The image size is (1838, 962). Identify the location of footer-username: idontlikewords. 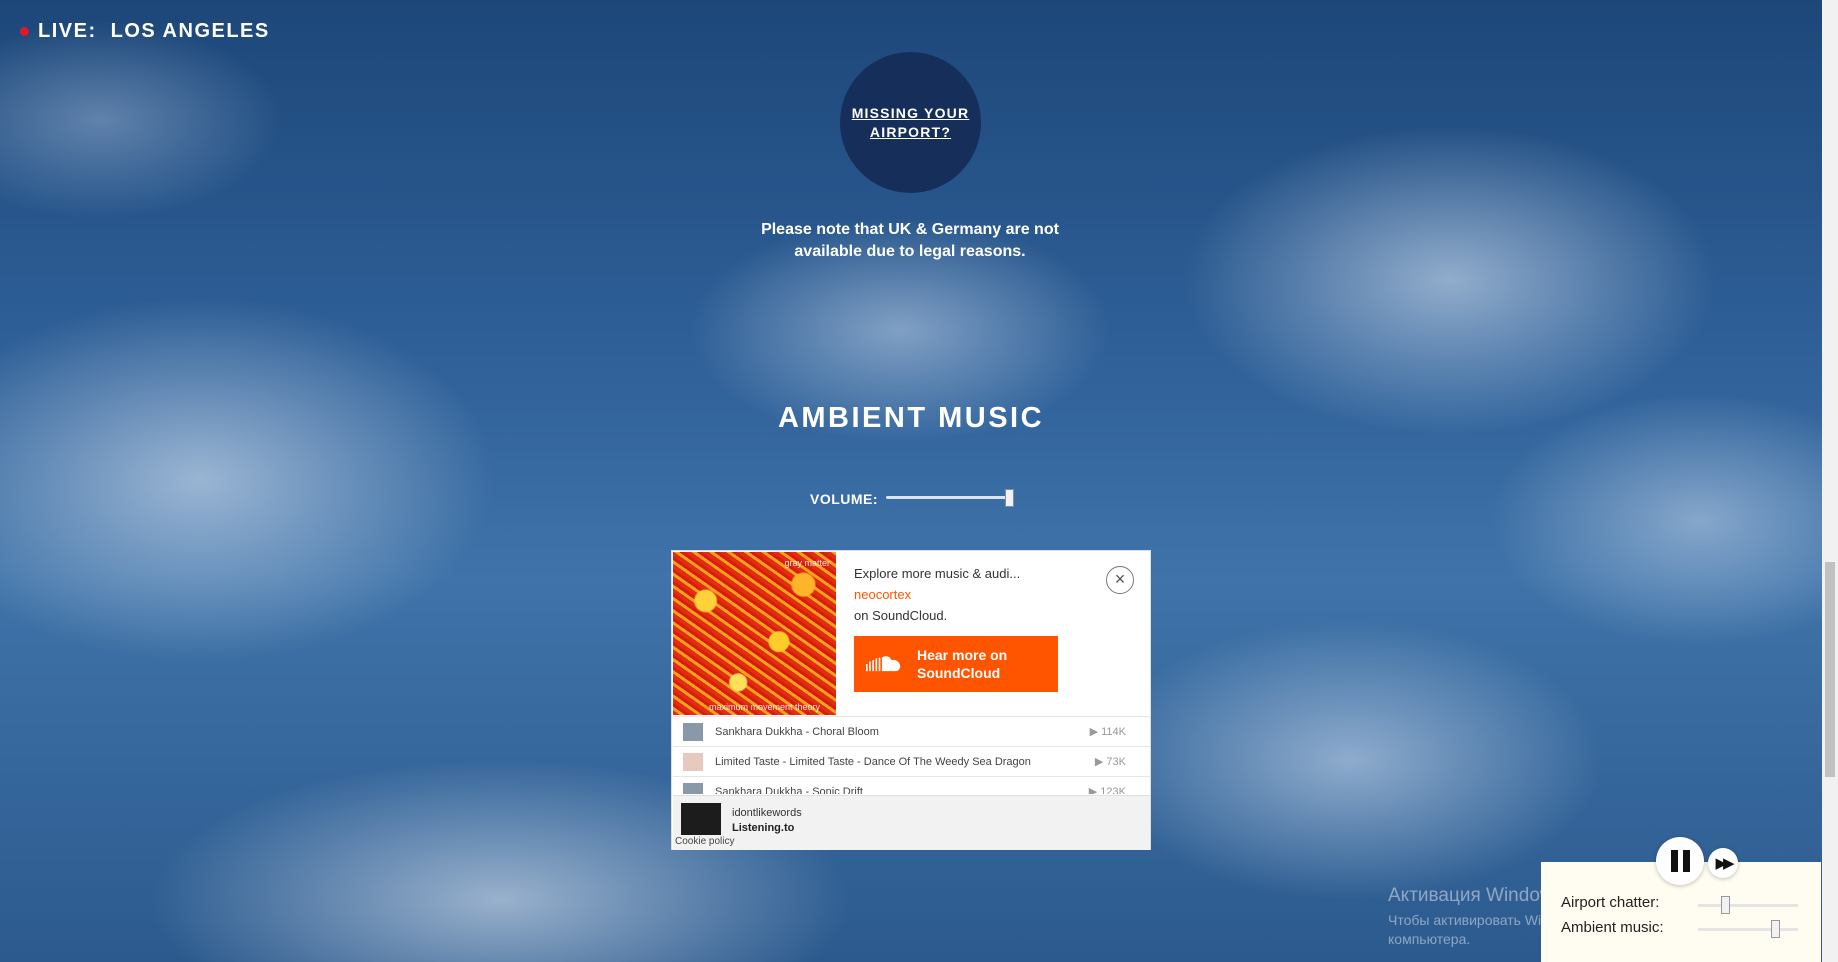
(767, 813).